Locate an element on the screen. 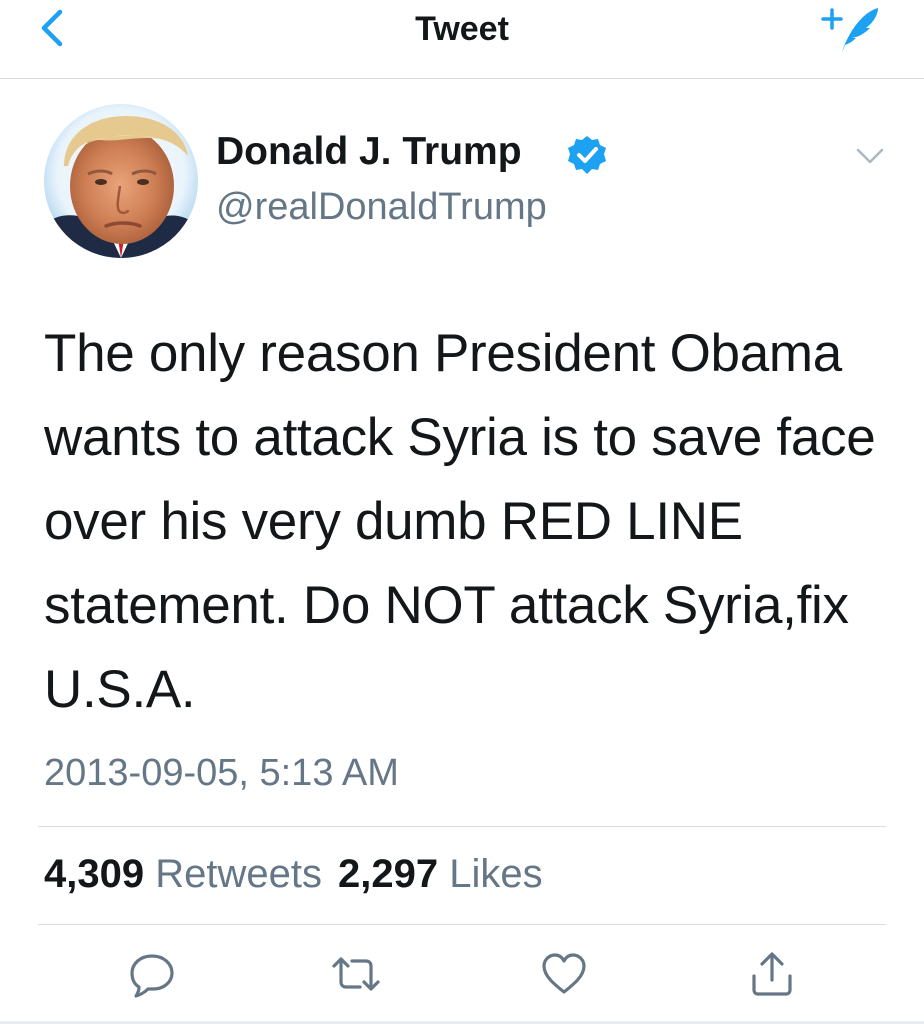  retweets-count: 4,309 is located at coordinates (94, 874).